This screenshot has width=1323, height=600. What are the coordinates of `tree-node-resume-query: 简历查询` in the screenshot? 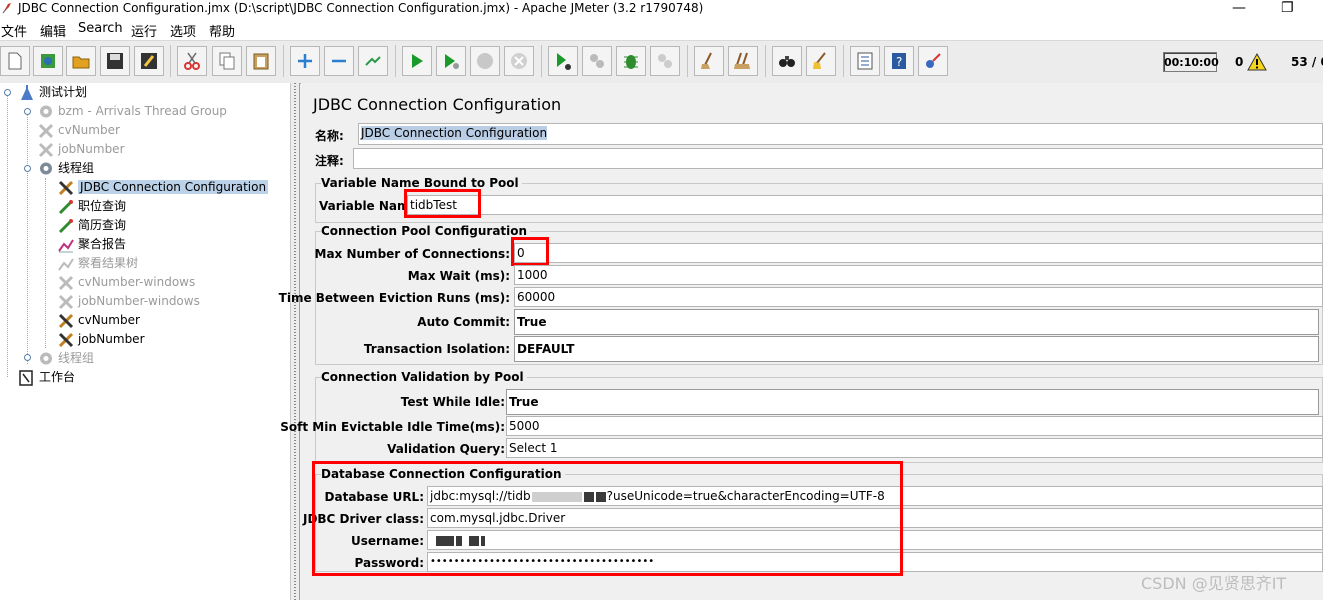 It's located at (91, 225).